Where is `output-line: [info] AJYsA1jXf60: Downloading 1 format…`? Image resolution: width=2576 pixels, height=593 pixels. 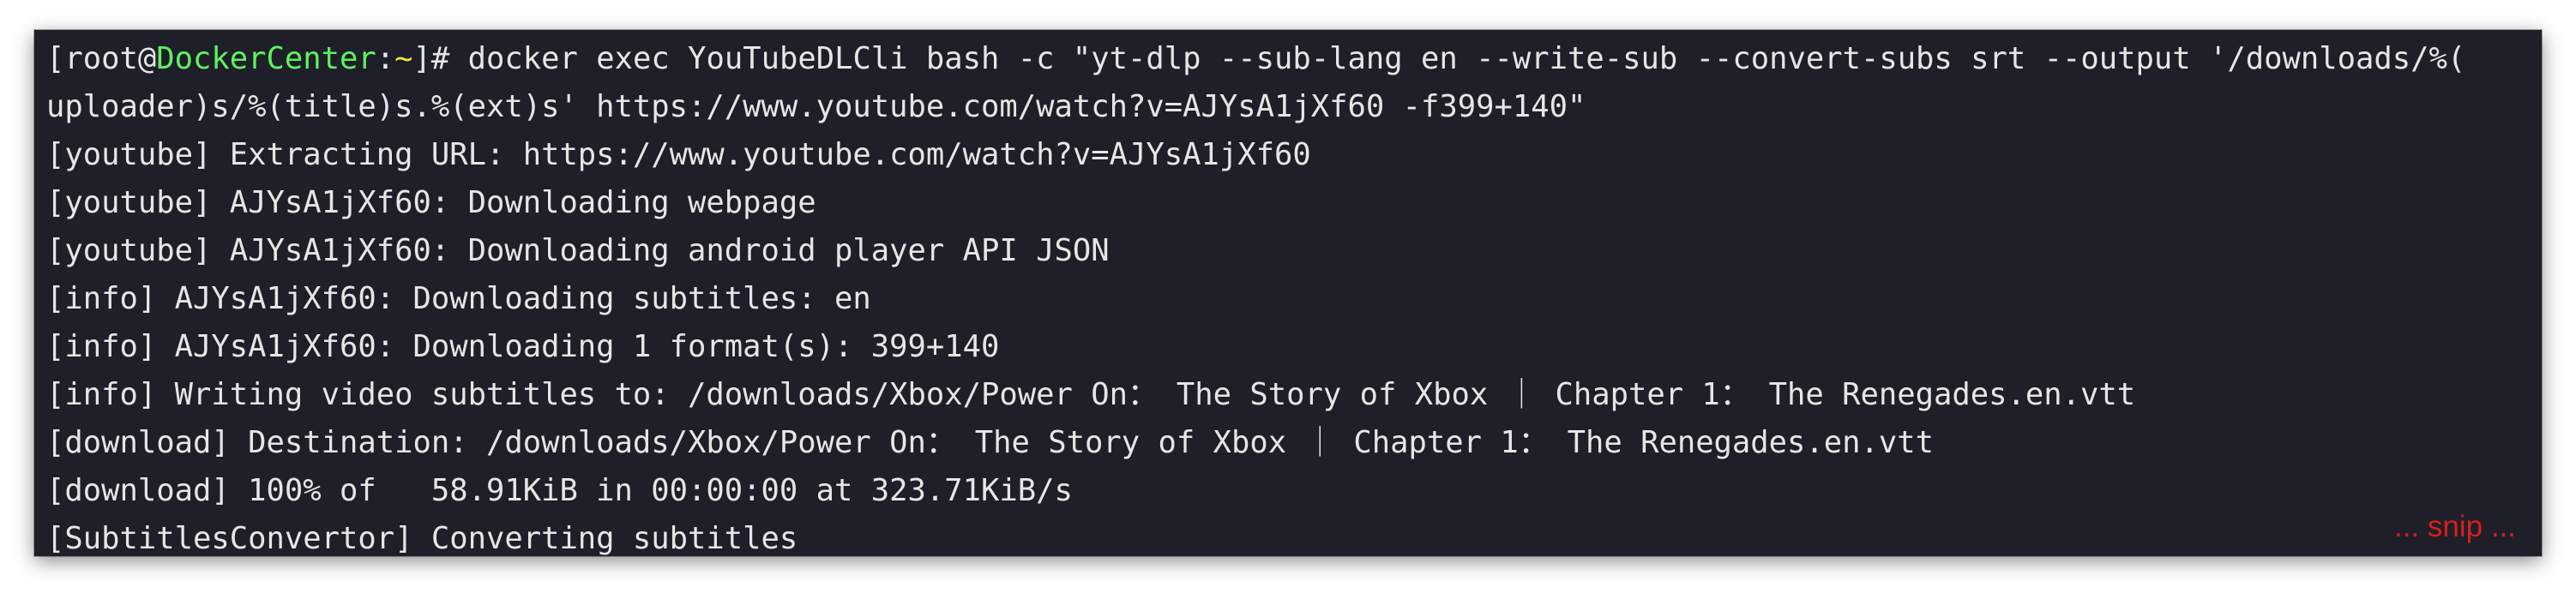 output-line: [info] AJYsA1jXf60: Downloading 1 format… is located at coordinates (523, 346).